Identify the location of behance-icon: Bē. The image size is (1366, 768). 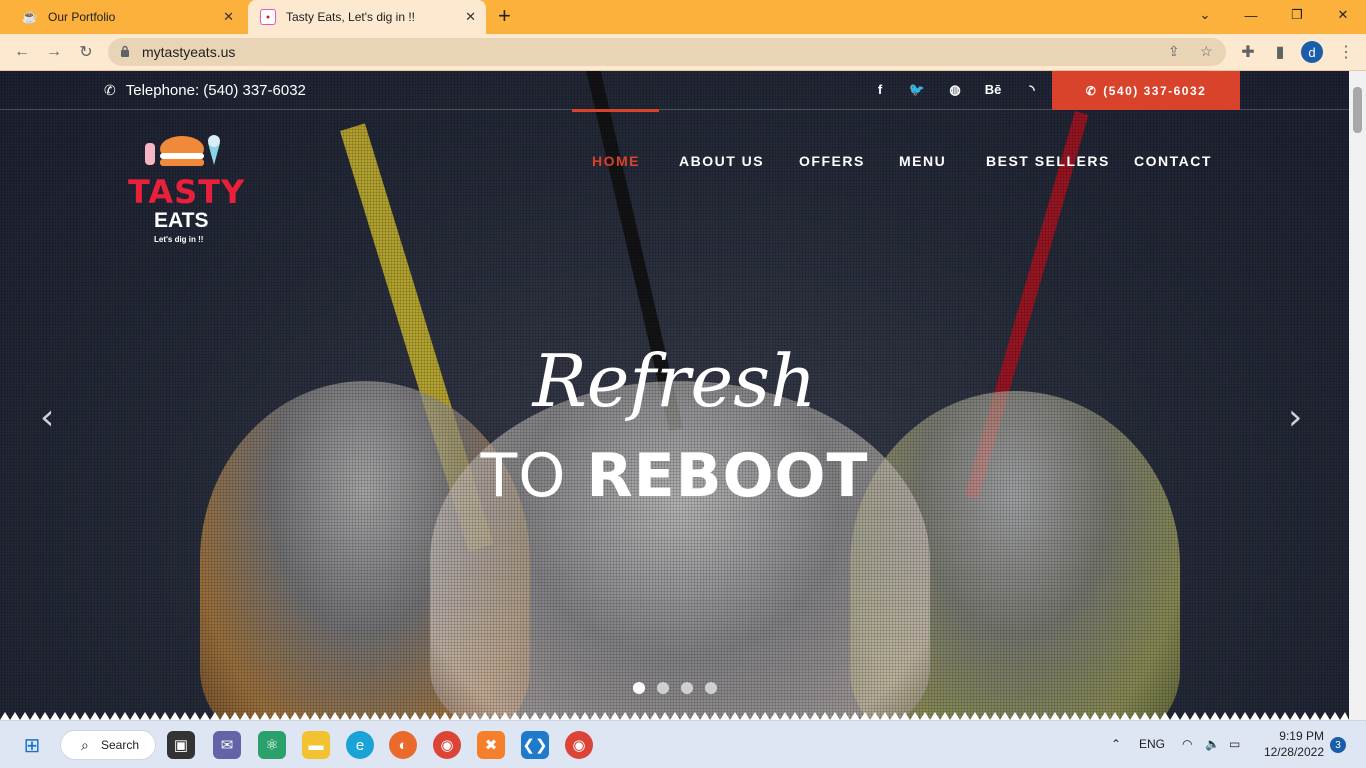
(993, 89).